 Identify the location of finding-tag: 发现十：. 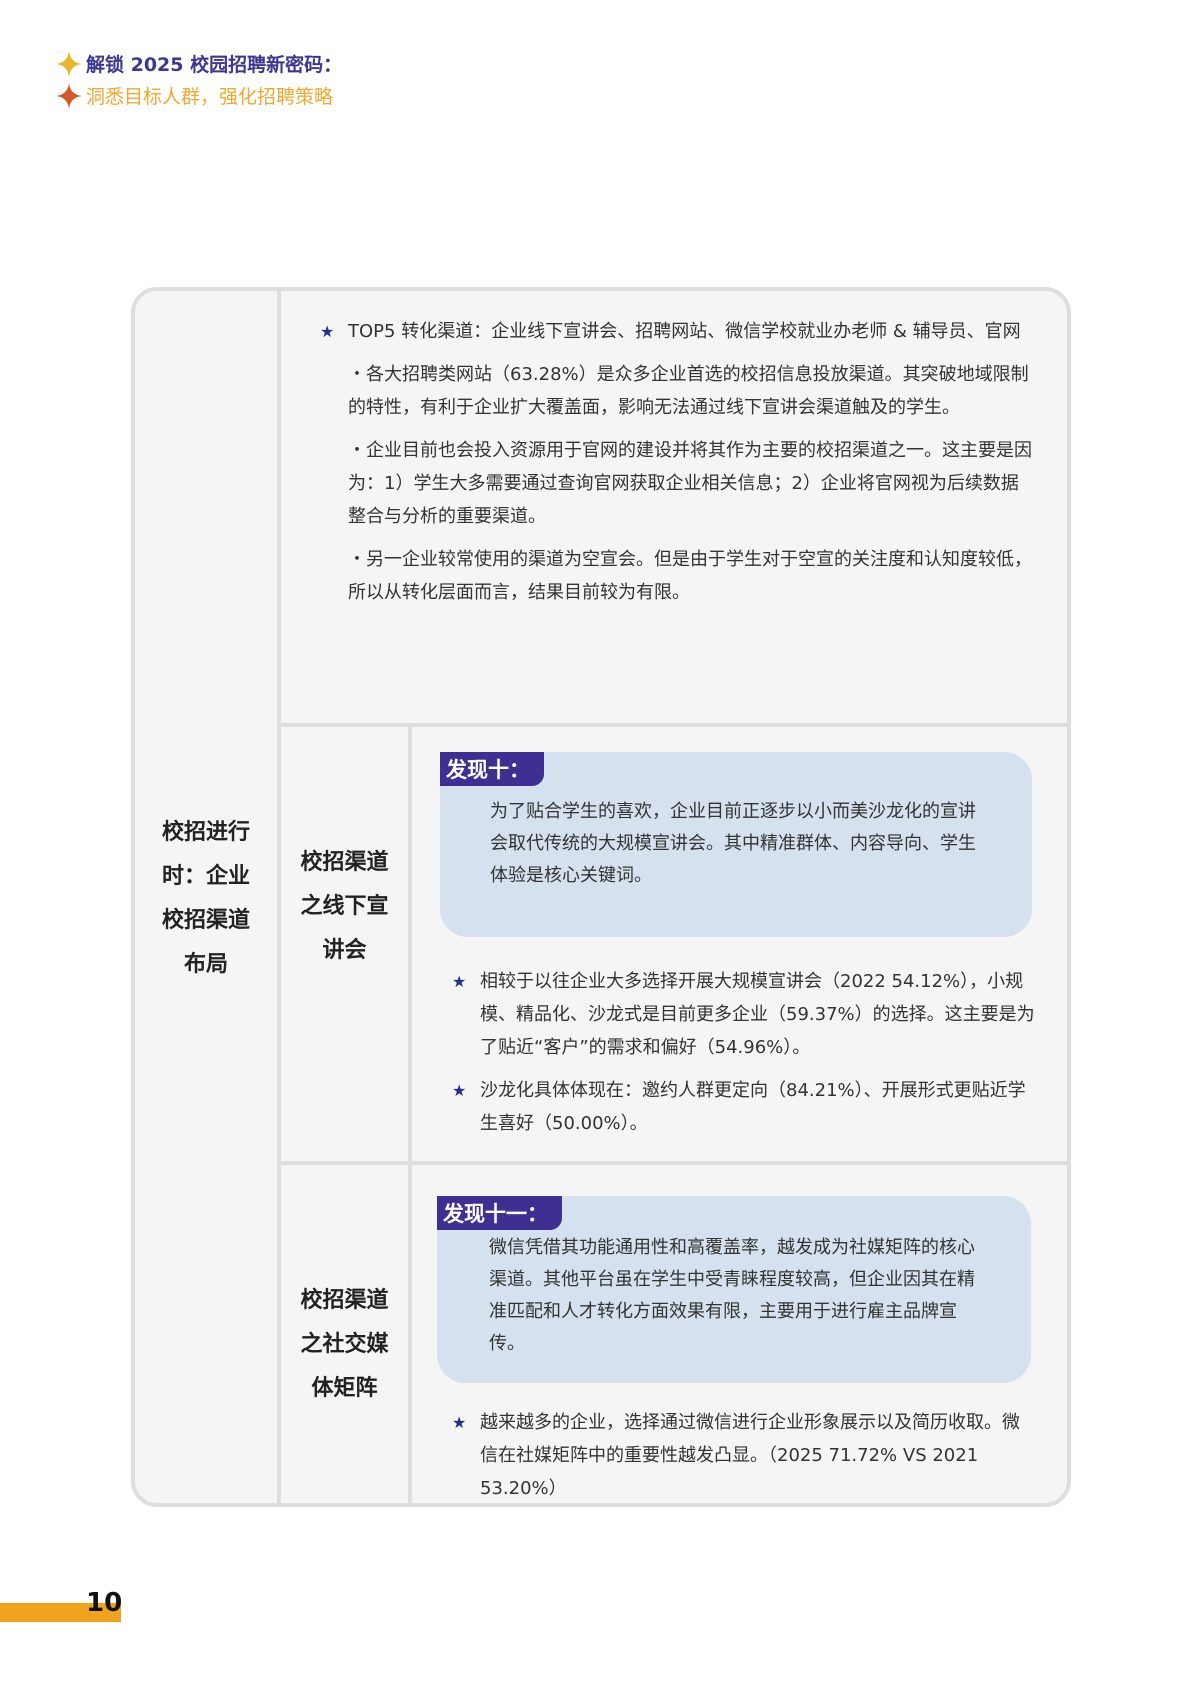
(492, 769).